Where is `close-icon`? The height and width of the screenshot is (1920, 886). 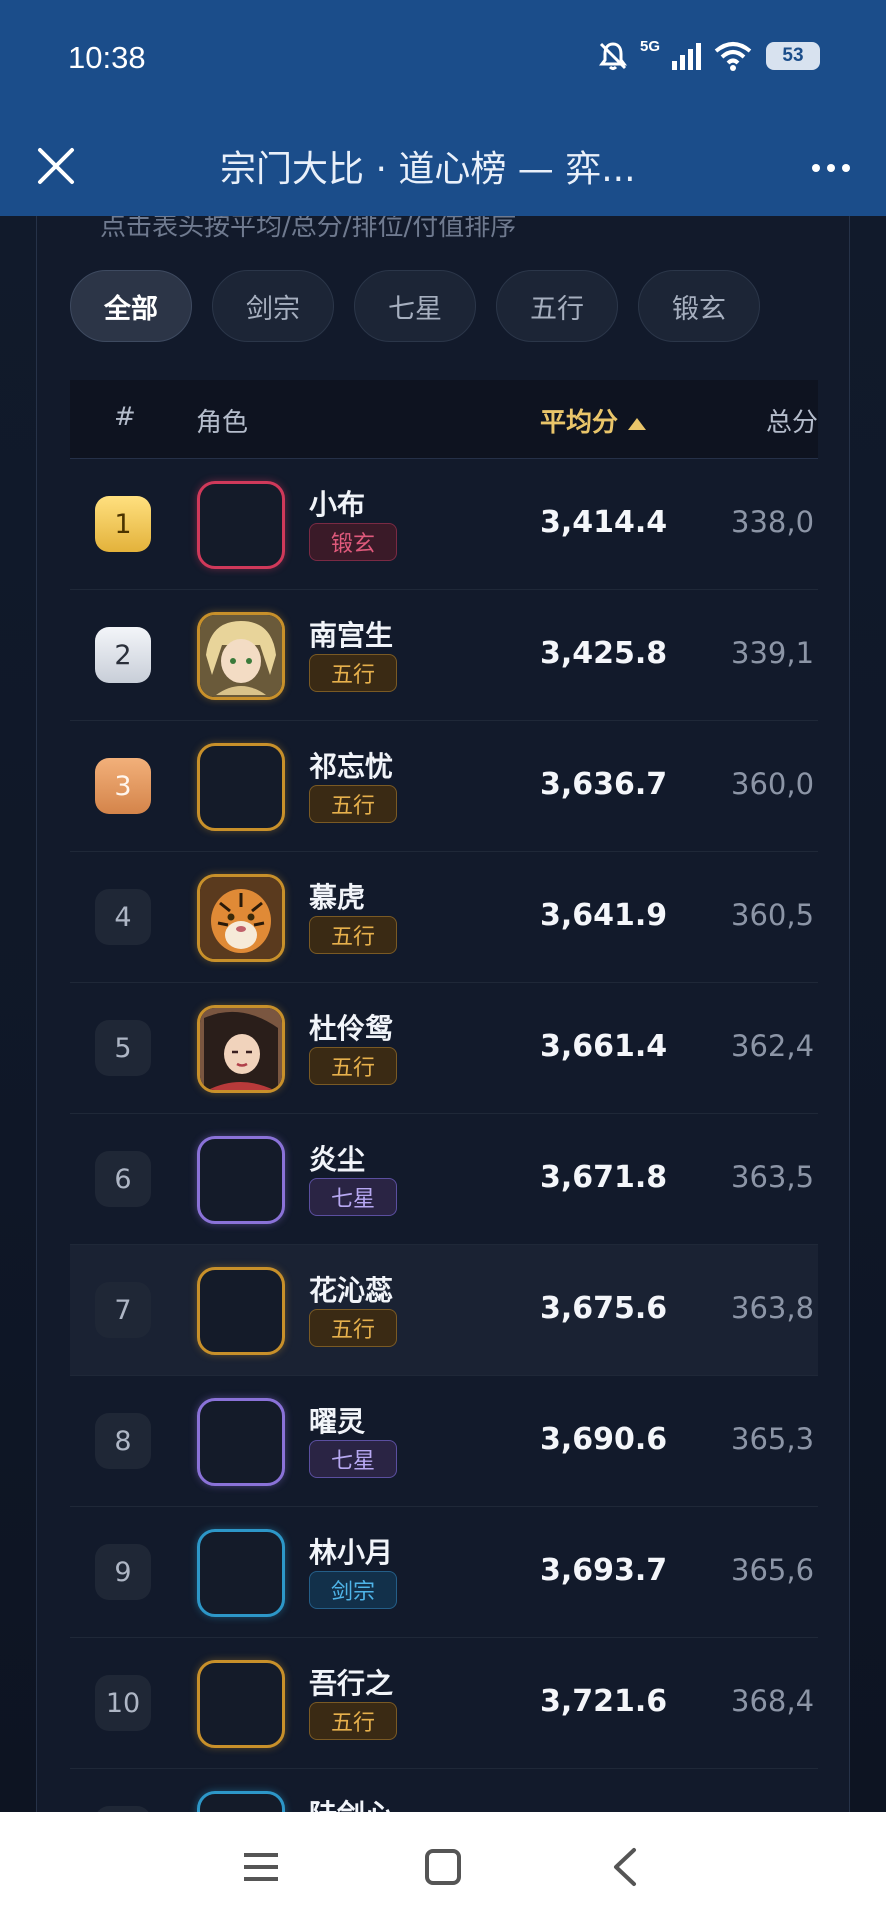 close-icon is located at coordinates (56, 166).